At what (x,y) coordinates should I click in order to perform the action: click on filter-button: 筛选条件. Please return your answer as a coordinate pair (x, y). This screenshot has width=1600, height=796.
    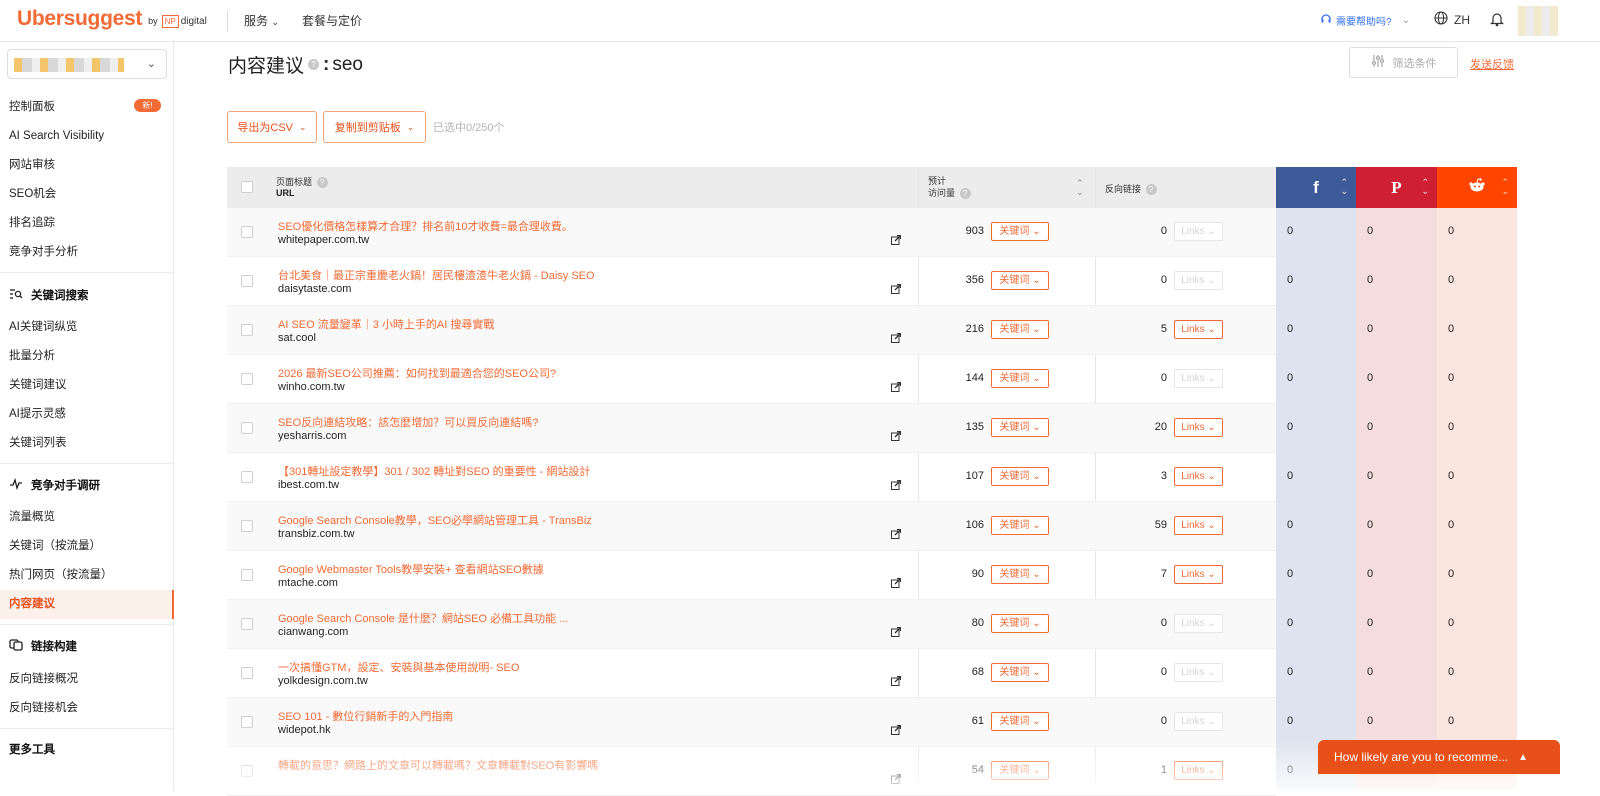
    Looking at the image, I should click on (1403, 62).